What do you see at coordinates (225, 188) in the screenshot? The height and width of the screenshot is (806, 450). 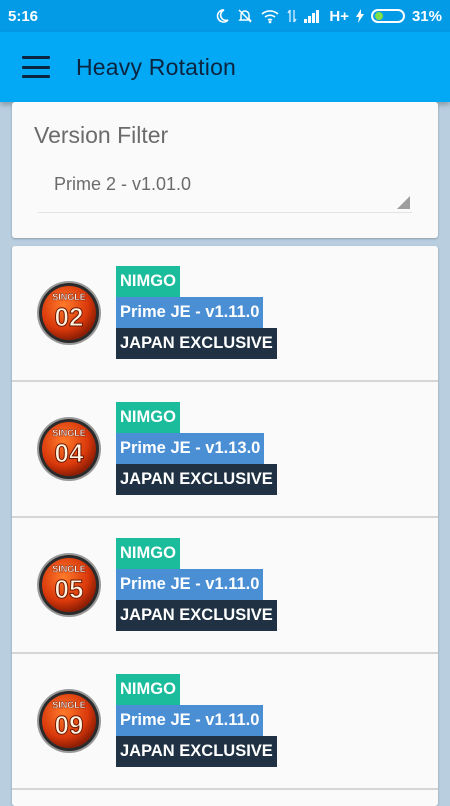 I see `version-filter-dropdown: Prime 2 - v1.01.0` at bounding box center [225, 188].